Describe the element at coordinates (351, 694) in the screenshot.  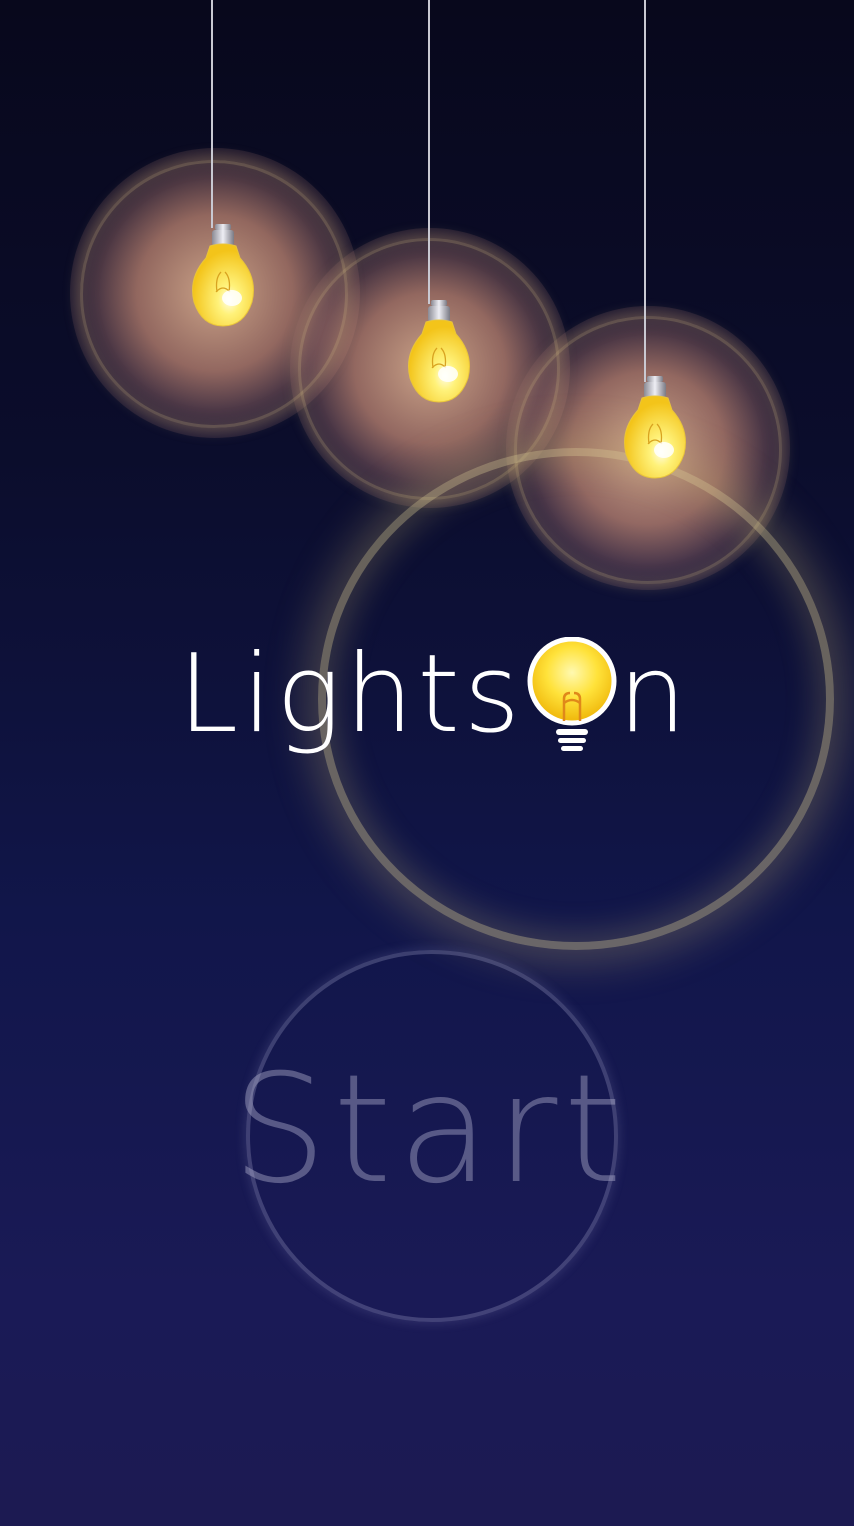
I see `title-text-lights: Lights` at that location.